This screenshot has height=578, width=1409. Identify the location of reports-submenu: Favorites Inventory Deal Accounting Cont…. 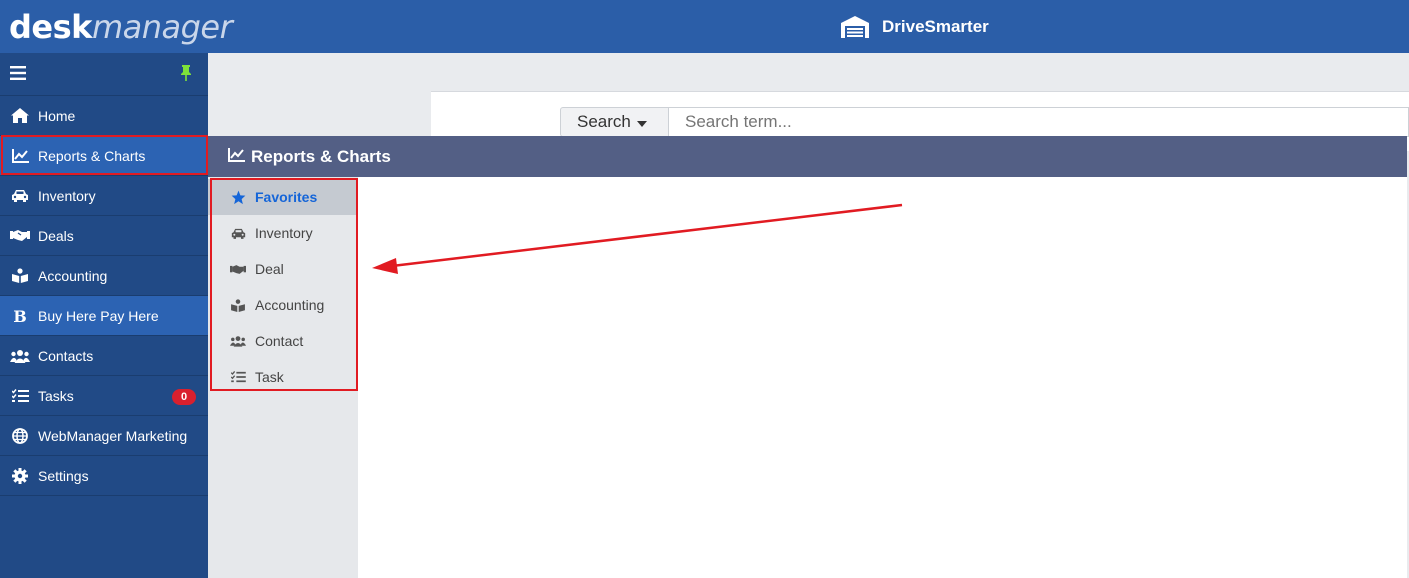
(283, 377).